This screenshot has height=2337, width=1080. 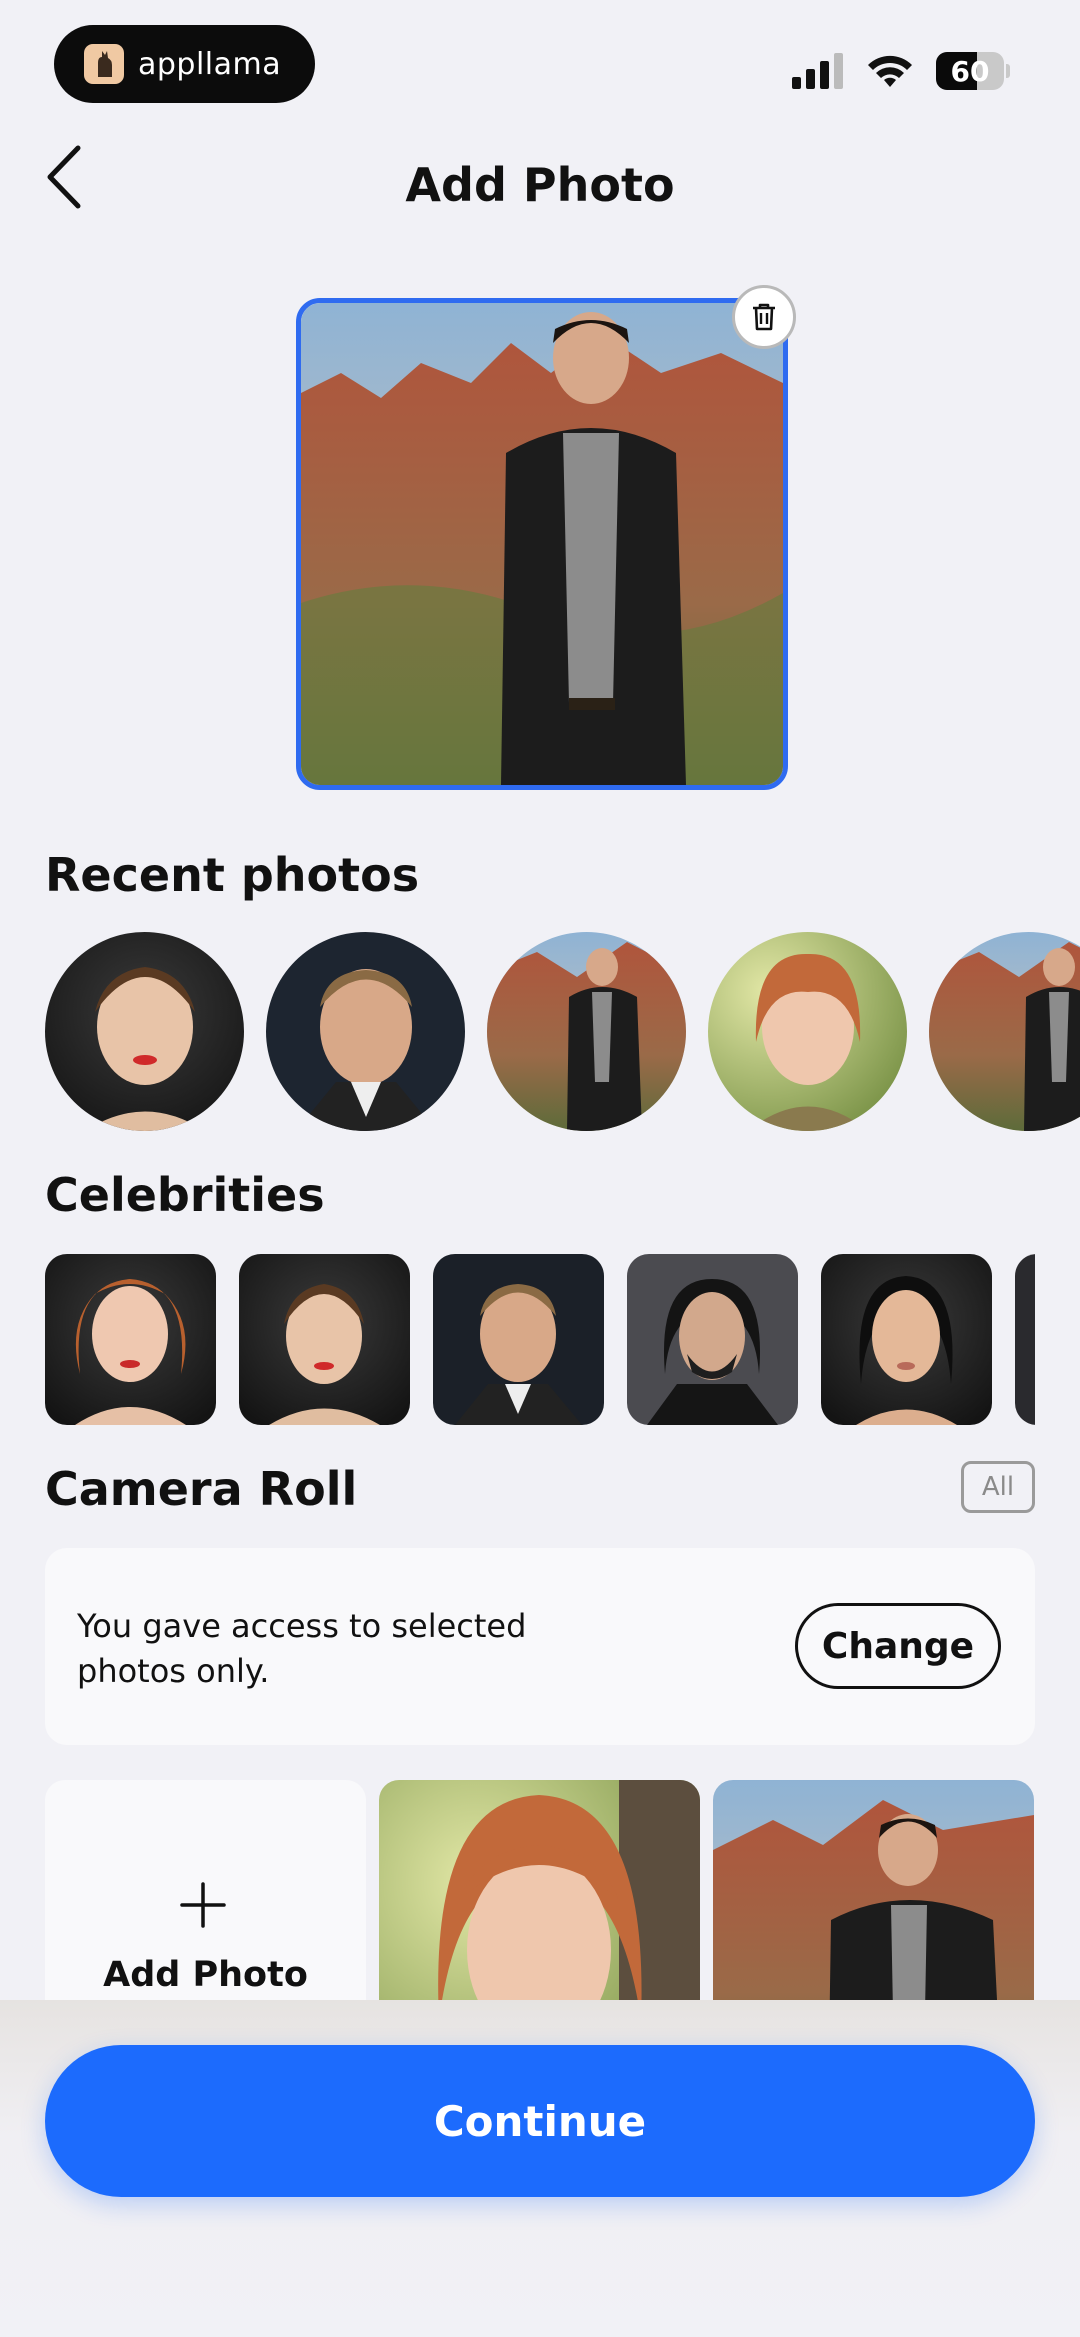 I want to click on access-message: You gave access to selected photos only., so click(x=302, y=1648).